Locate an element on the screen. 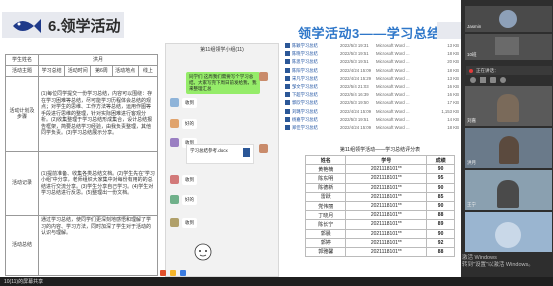 The height and width of the screenshot is (286, 553). participant-video: 刘嘉 is located at coordinates (508, 106).